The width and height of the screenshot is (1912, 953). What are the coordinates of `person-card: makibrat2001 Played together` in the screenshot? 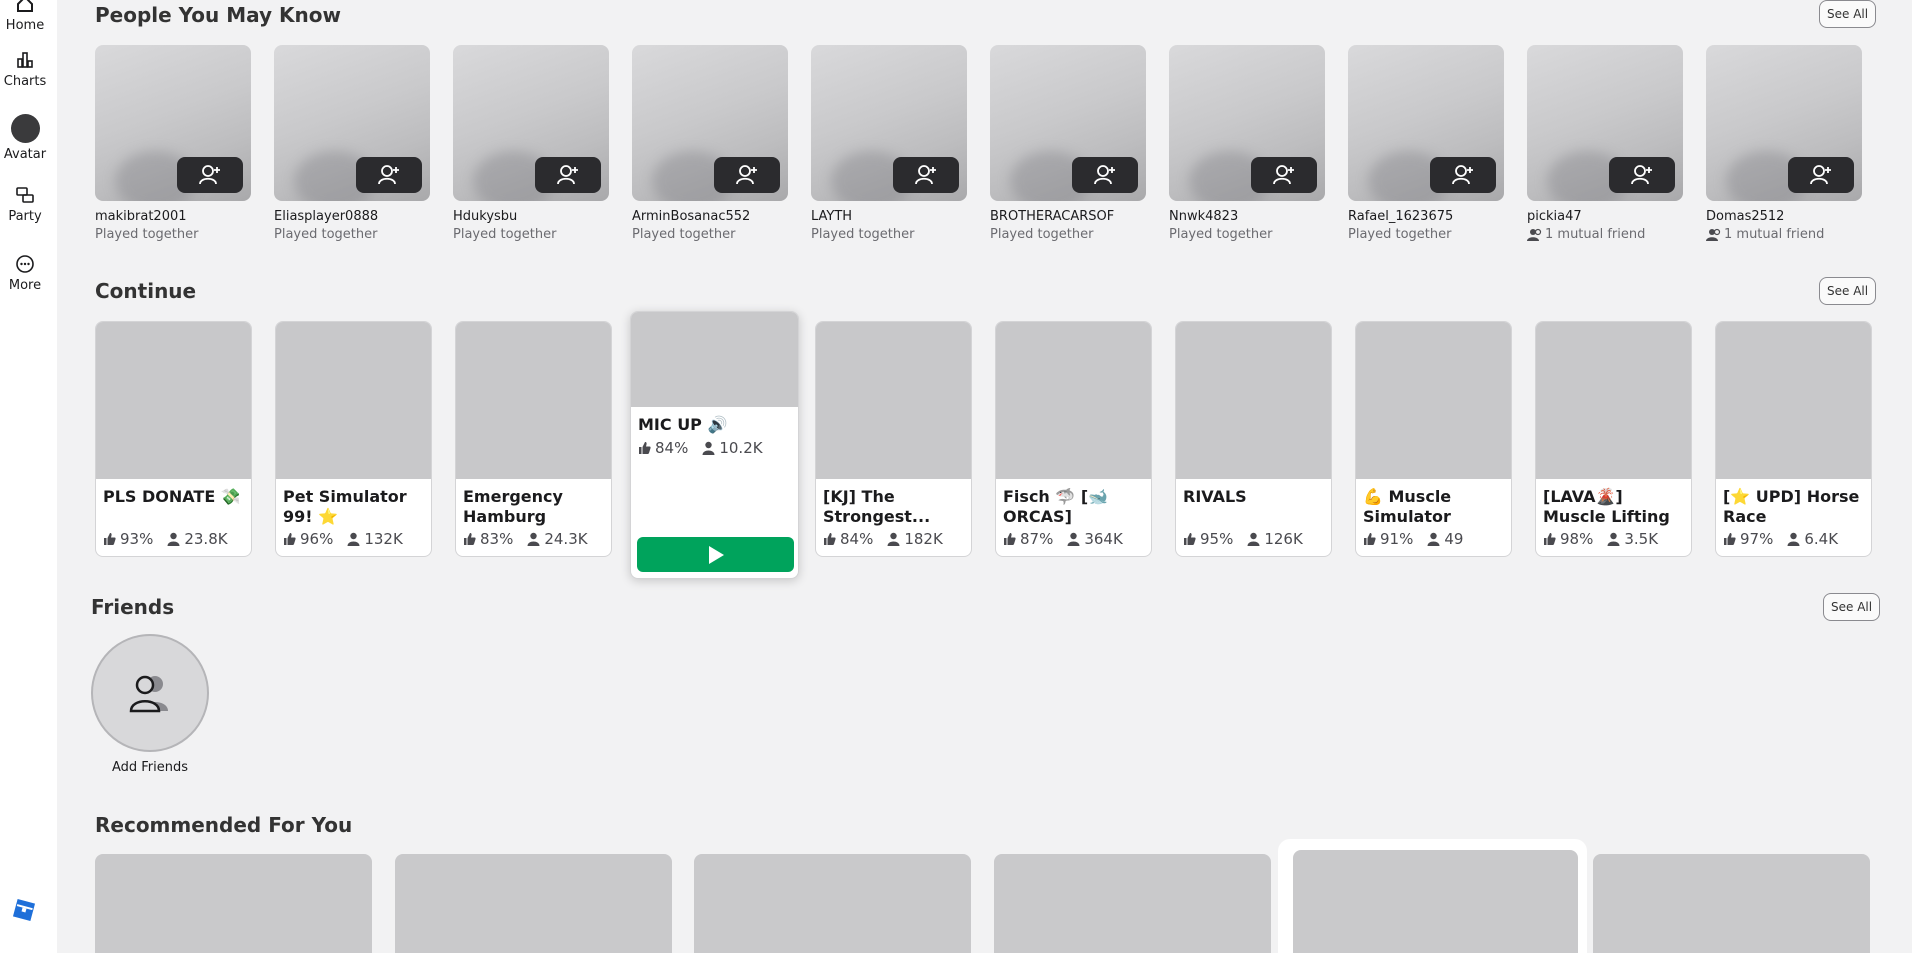 It's located at (173, 143).